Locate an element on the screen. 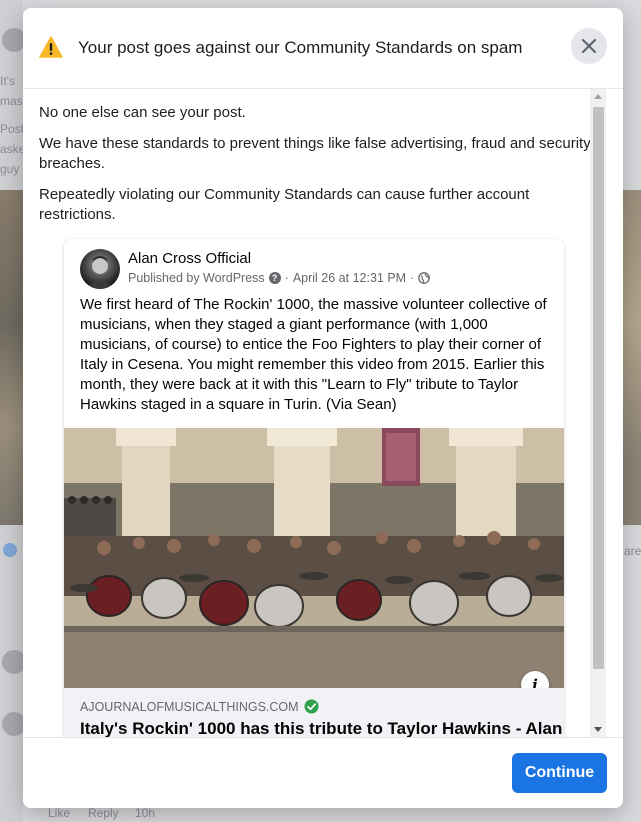 This screenshot has width=641, height=822. post-author-name: Alan Cross Official is located at coordinates (189, 258).